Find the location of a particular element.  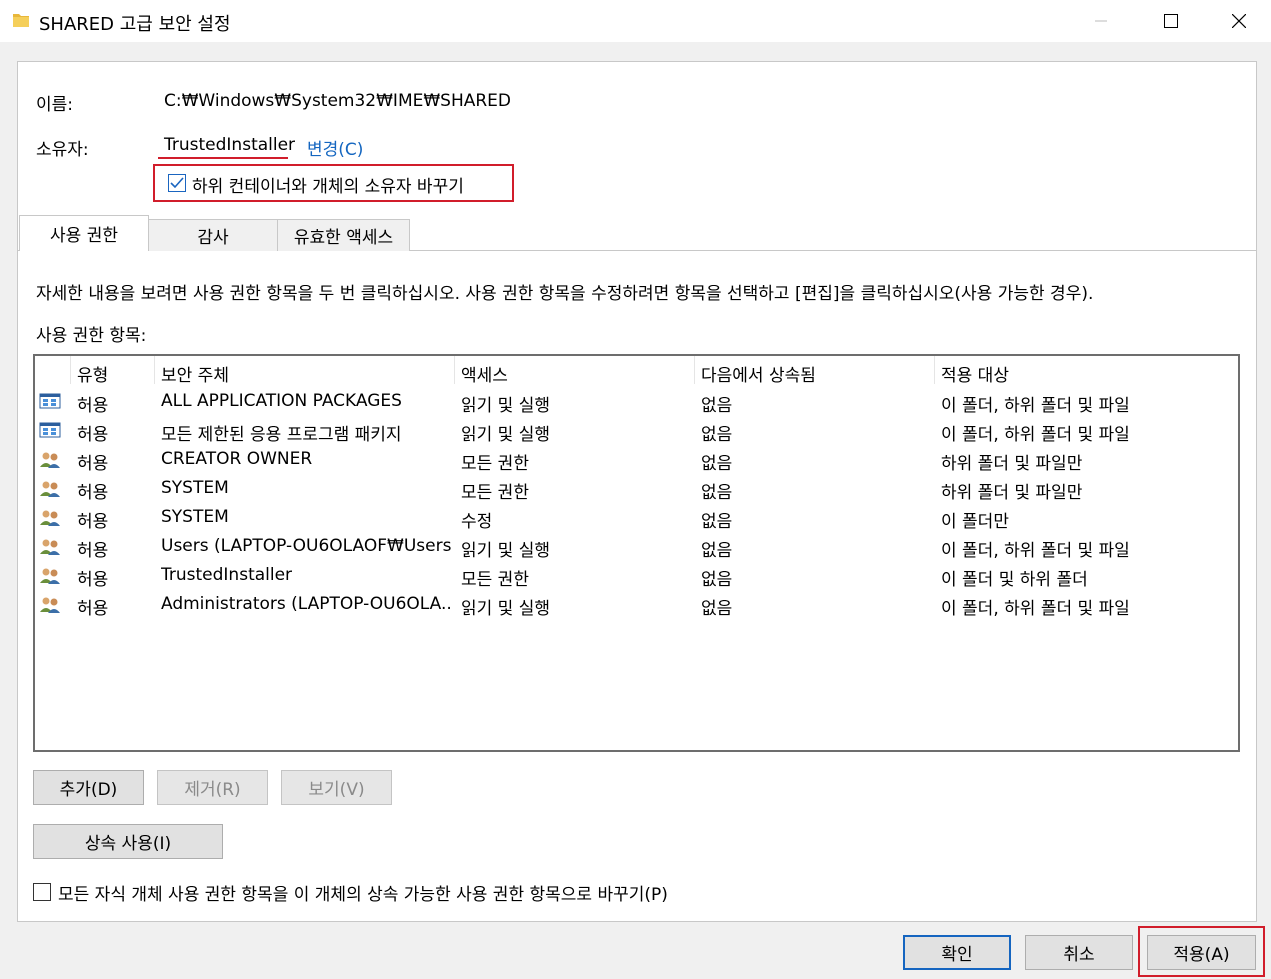

inherit-button: 상속 사용(I) is located at coordinates (128, 841).